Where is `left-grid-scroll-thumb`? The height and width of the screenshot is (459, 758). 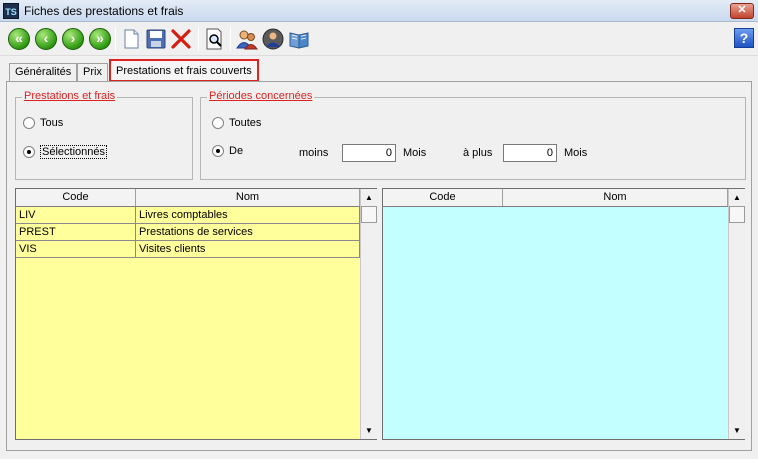 left-grid-scroll-thumb is located at coordinates (369, 214).